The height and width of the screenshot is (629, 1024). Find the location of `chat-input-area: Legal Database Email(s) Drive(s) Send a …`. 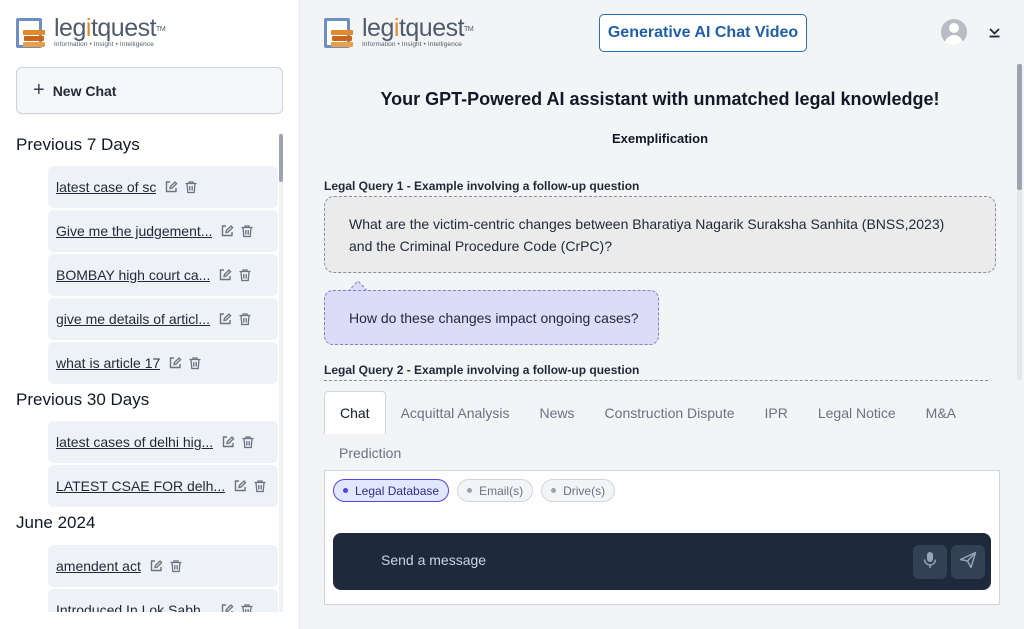

chat-input-area: Legal Database Email(s) Drive(s) Send a … is located at coordinates (662, 537).